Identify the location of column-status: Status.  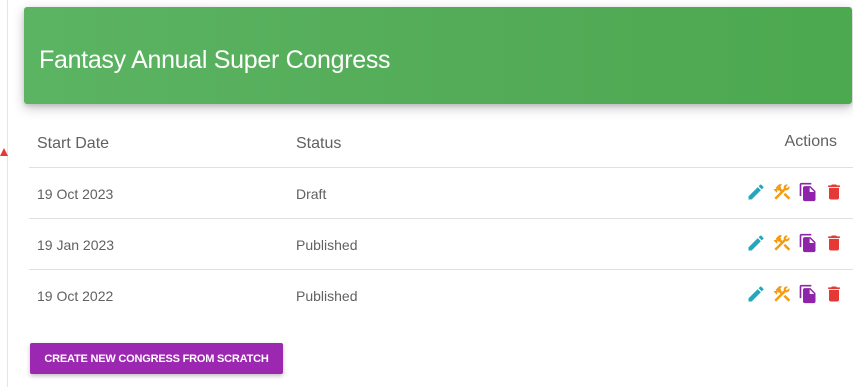
(319, 143).